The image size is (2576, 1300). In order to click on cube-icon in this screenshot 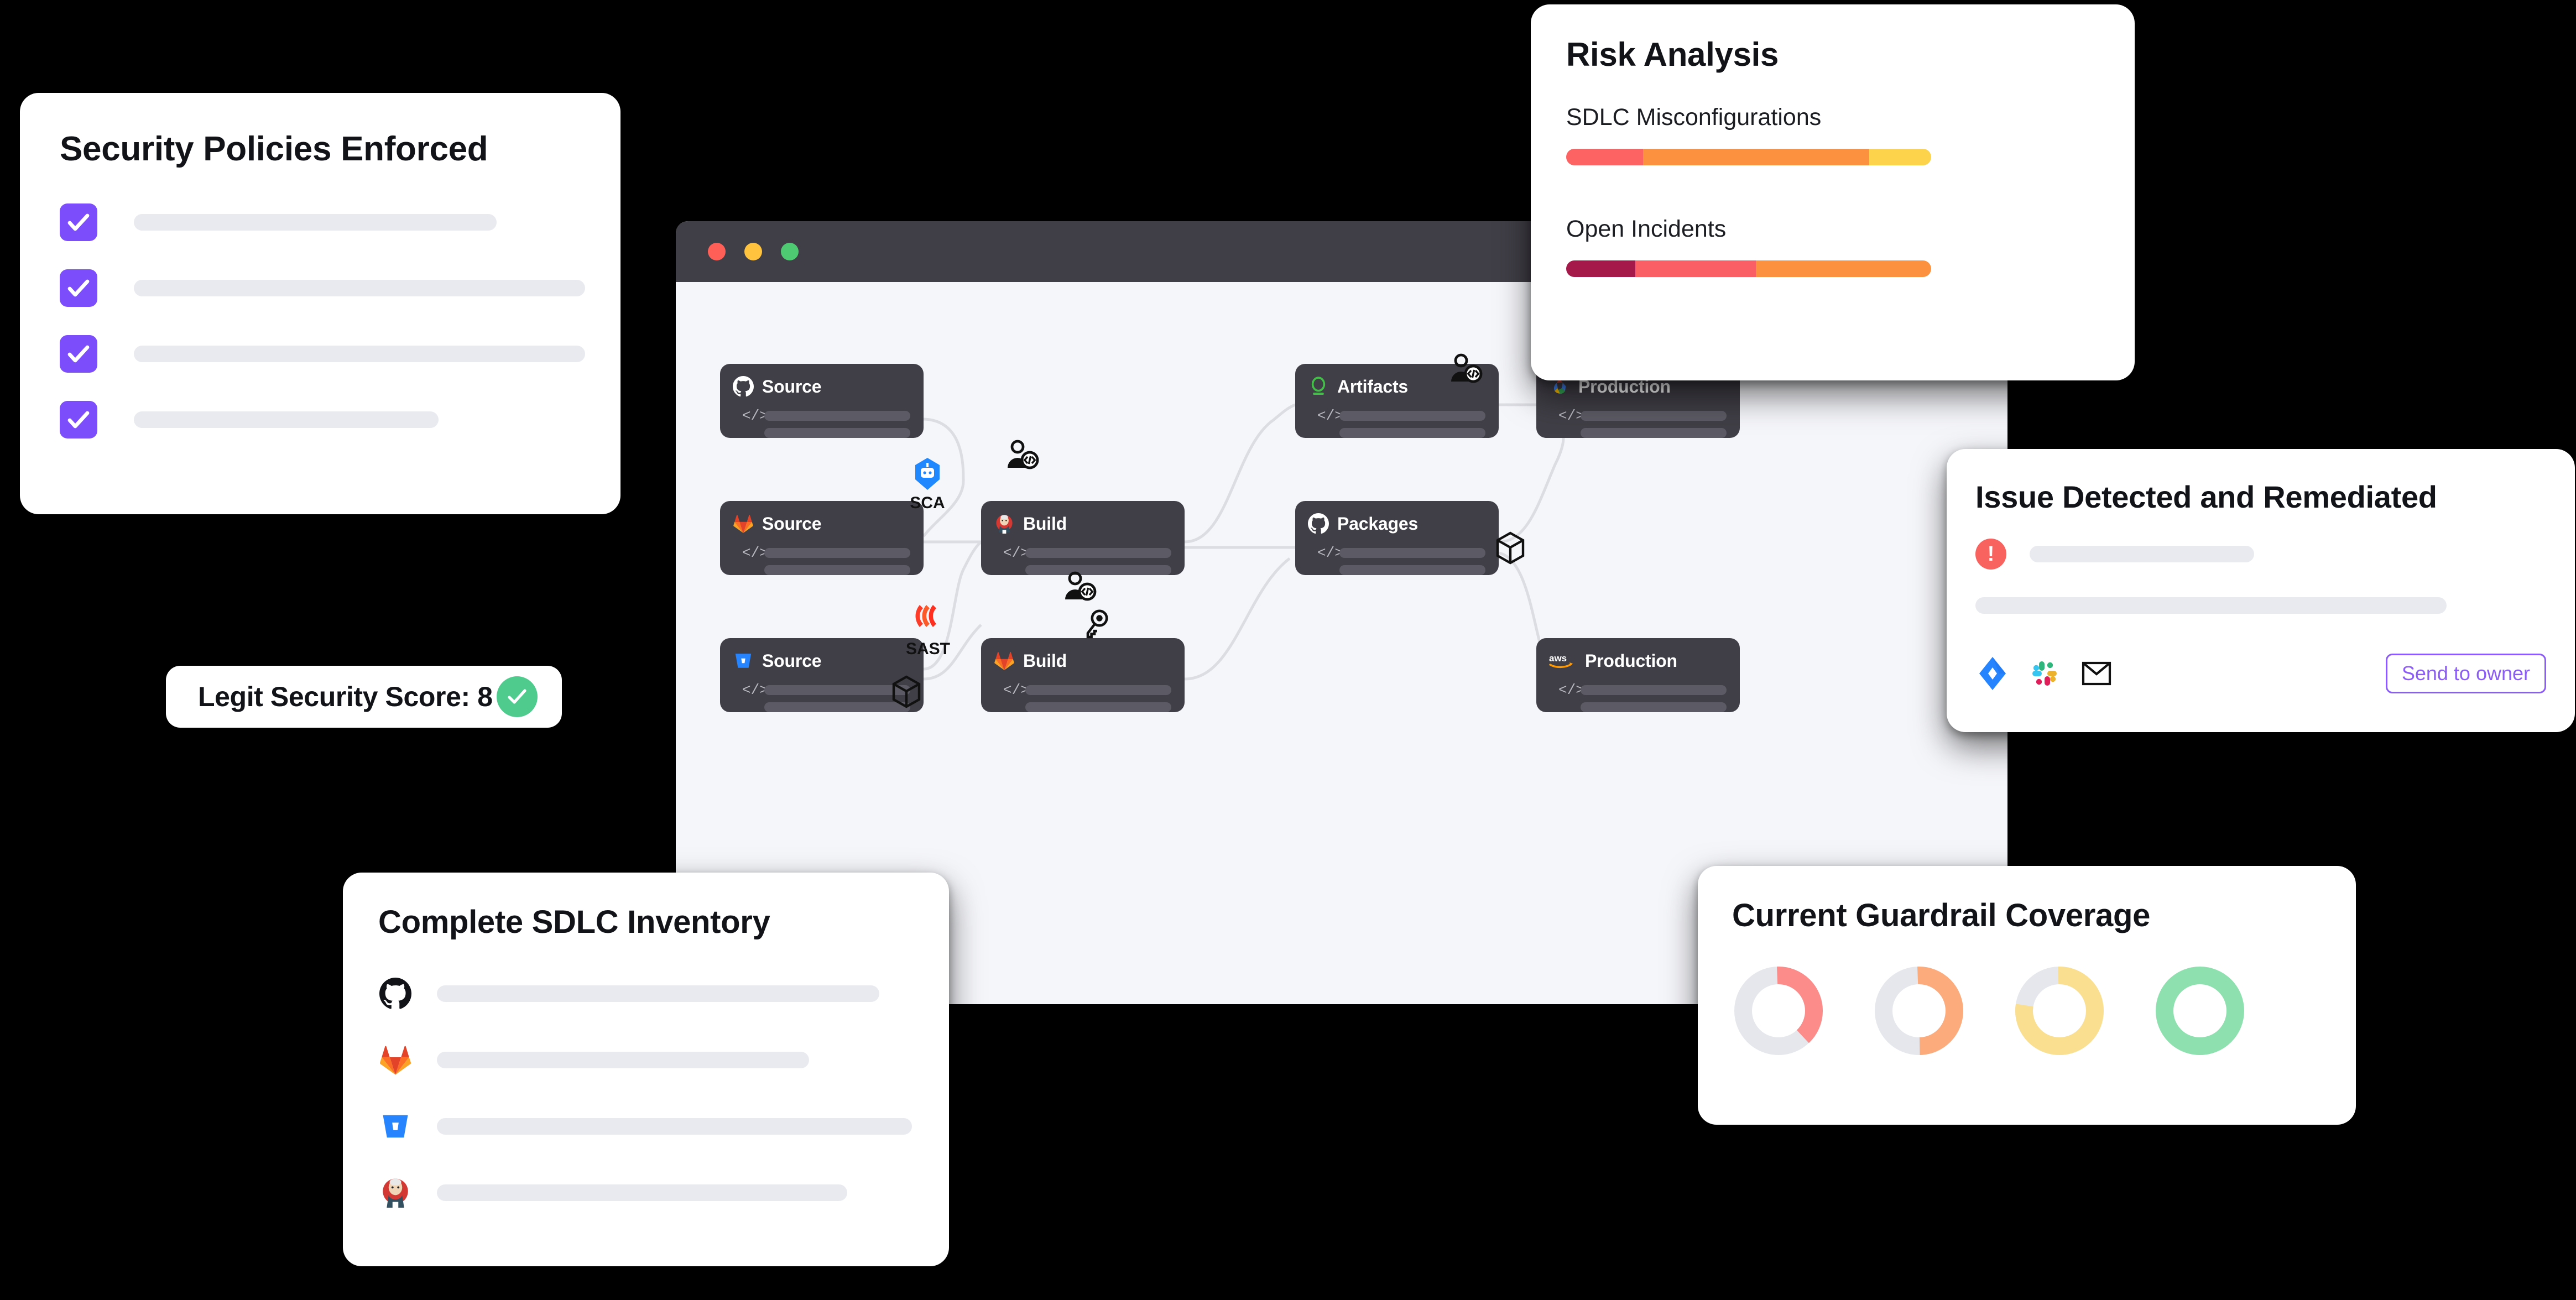, I will do `click(1510, 549)`.